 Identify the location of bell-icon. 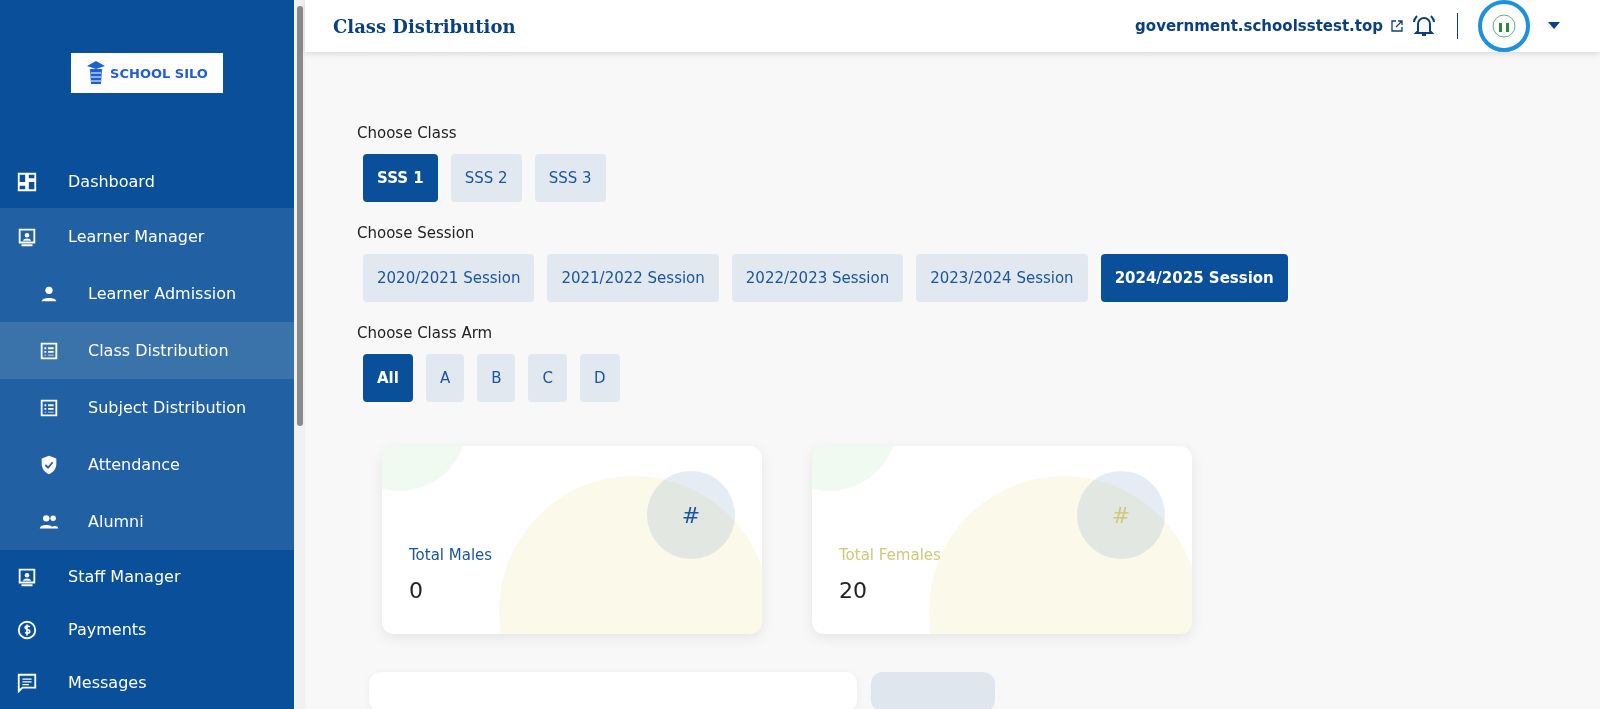
(1424, 26).